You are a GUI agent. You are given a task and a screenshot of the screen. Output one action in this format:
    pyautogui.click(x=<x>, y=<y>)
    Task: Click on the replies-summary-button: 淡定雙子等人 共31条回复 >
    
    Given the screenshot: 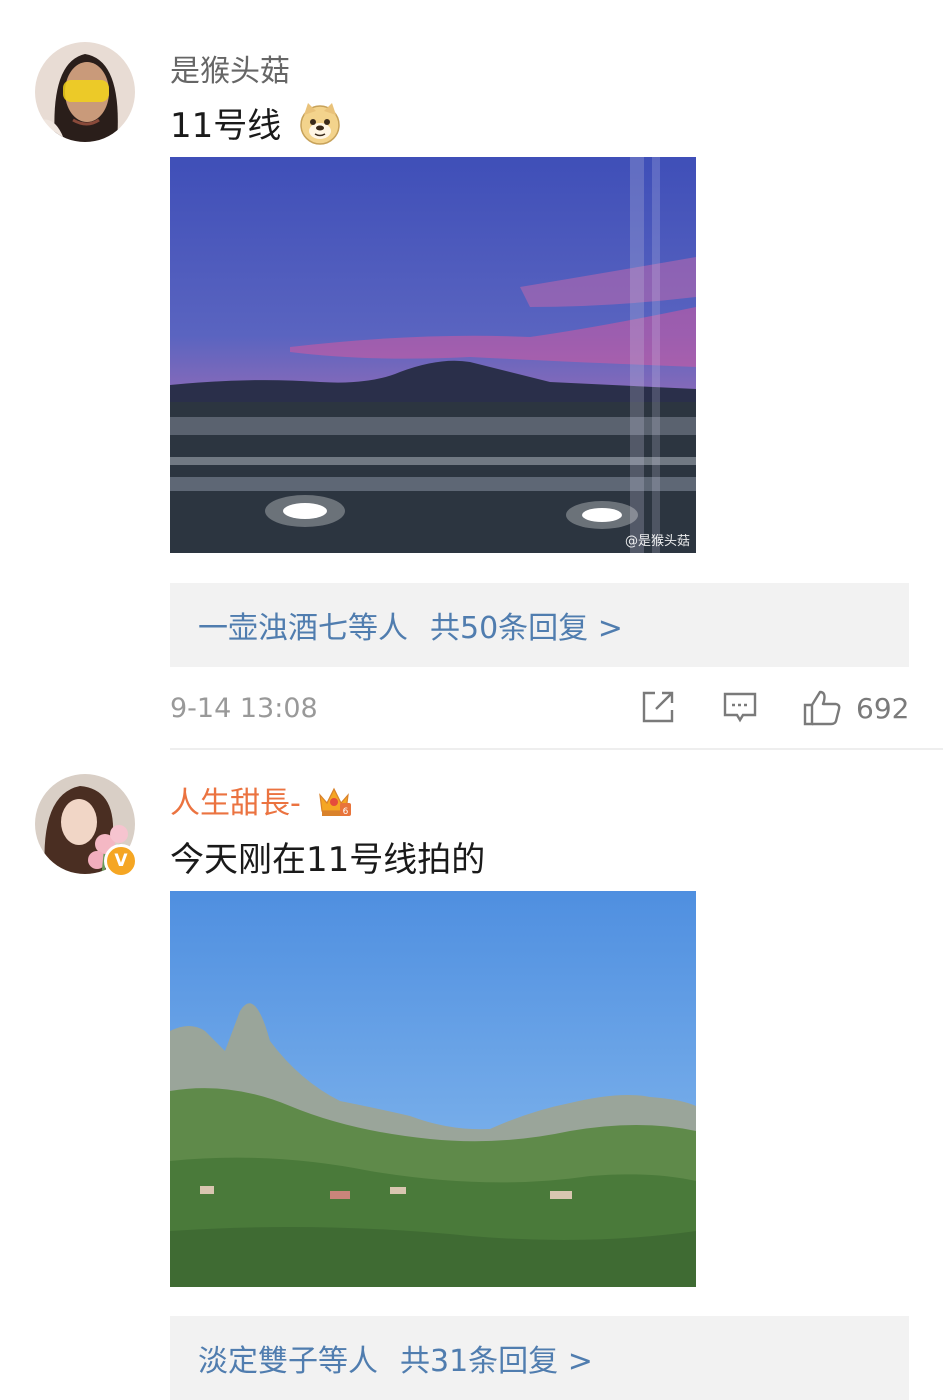 What is the action you would take?
    pyautogui.click(x=539, y=1358)
    